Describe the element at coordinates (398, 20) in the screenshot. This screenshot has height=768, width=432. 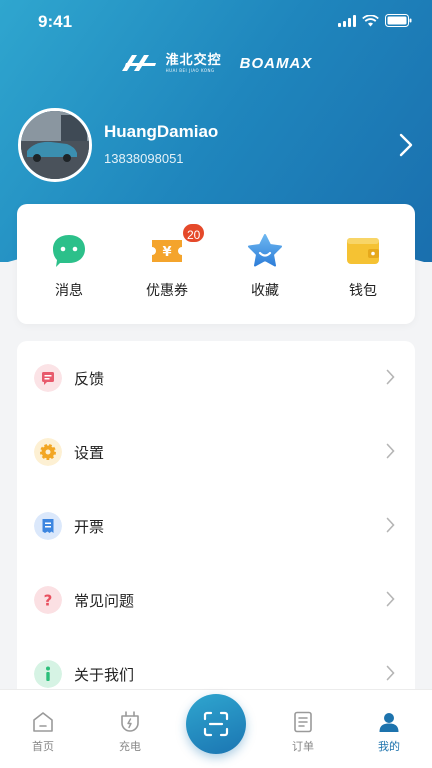
I see `battery-icon` at that location.